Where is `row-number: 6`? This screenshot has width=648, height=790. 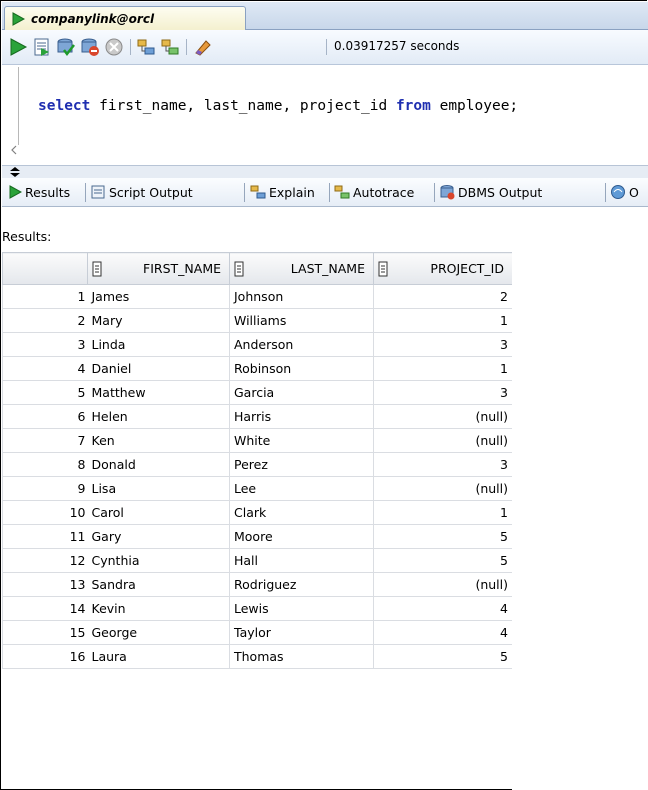 row-number: 6 is located at coordinates (45, 416).